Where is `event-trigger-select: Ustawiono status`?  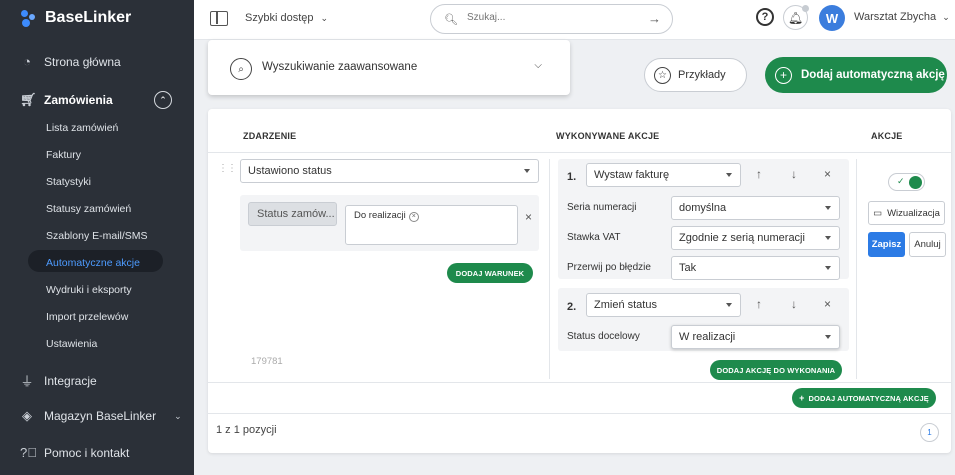
event-trigger-select: Ustawiono status is located at coordinates (389, 171).